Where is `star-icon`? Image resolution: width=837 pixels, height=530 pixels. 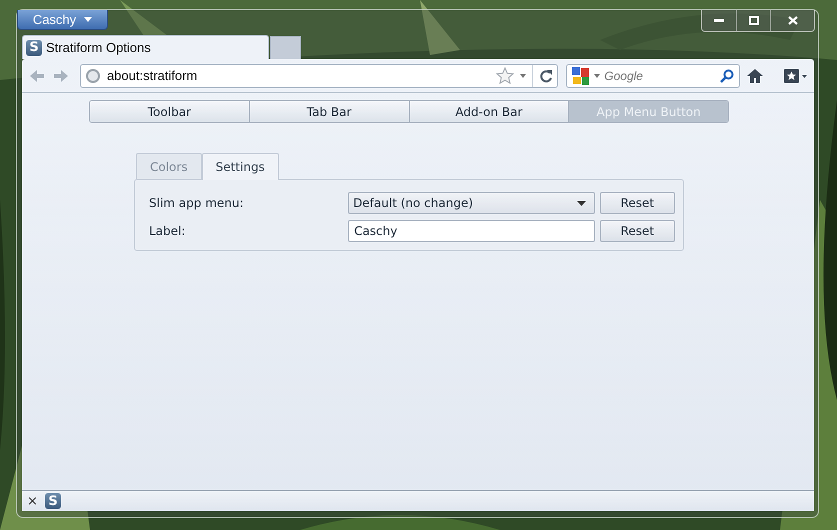 star-icon is located at coordinates (505, 75).